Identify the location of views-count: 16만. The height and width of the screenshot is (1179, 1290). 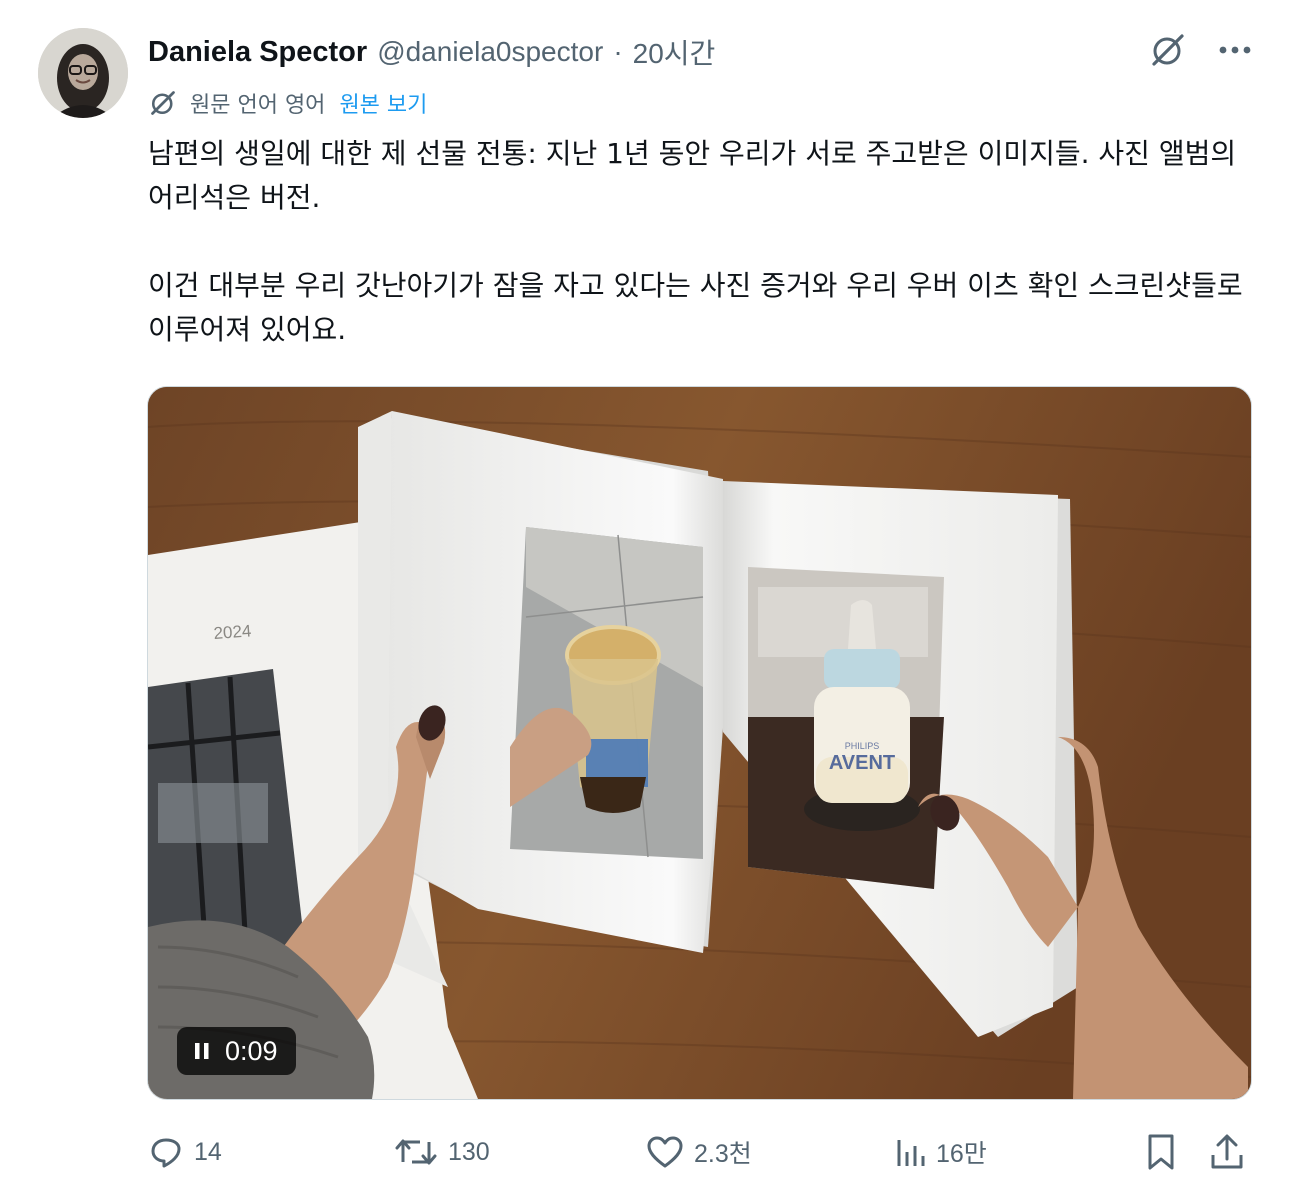
(961, 1154).